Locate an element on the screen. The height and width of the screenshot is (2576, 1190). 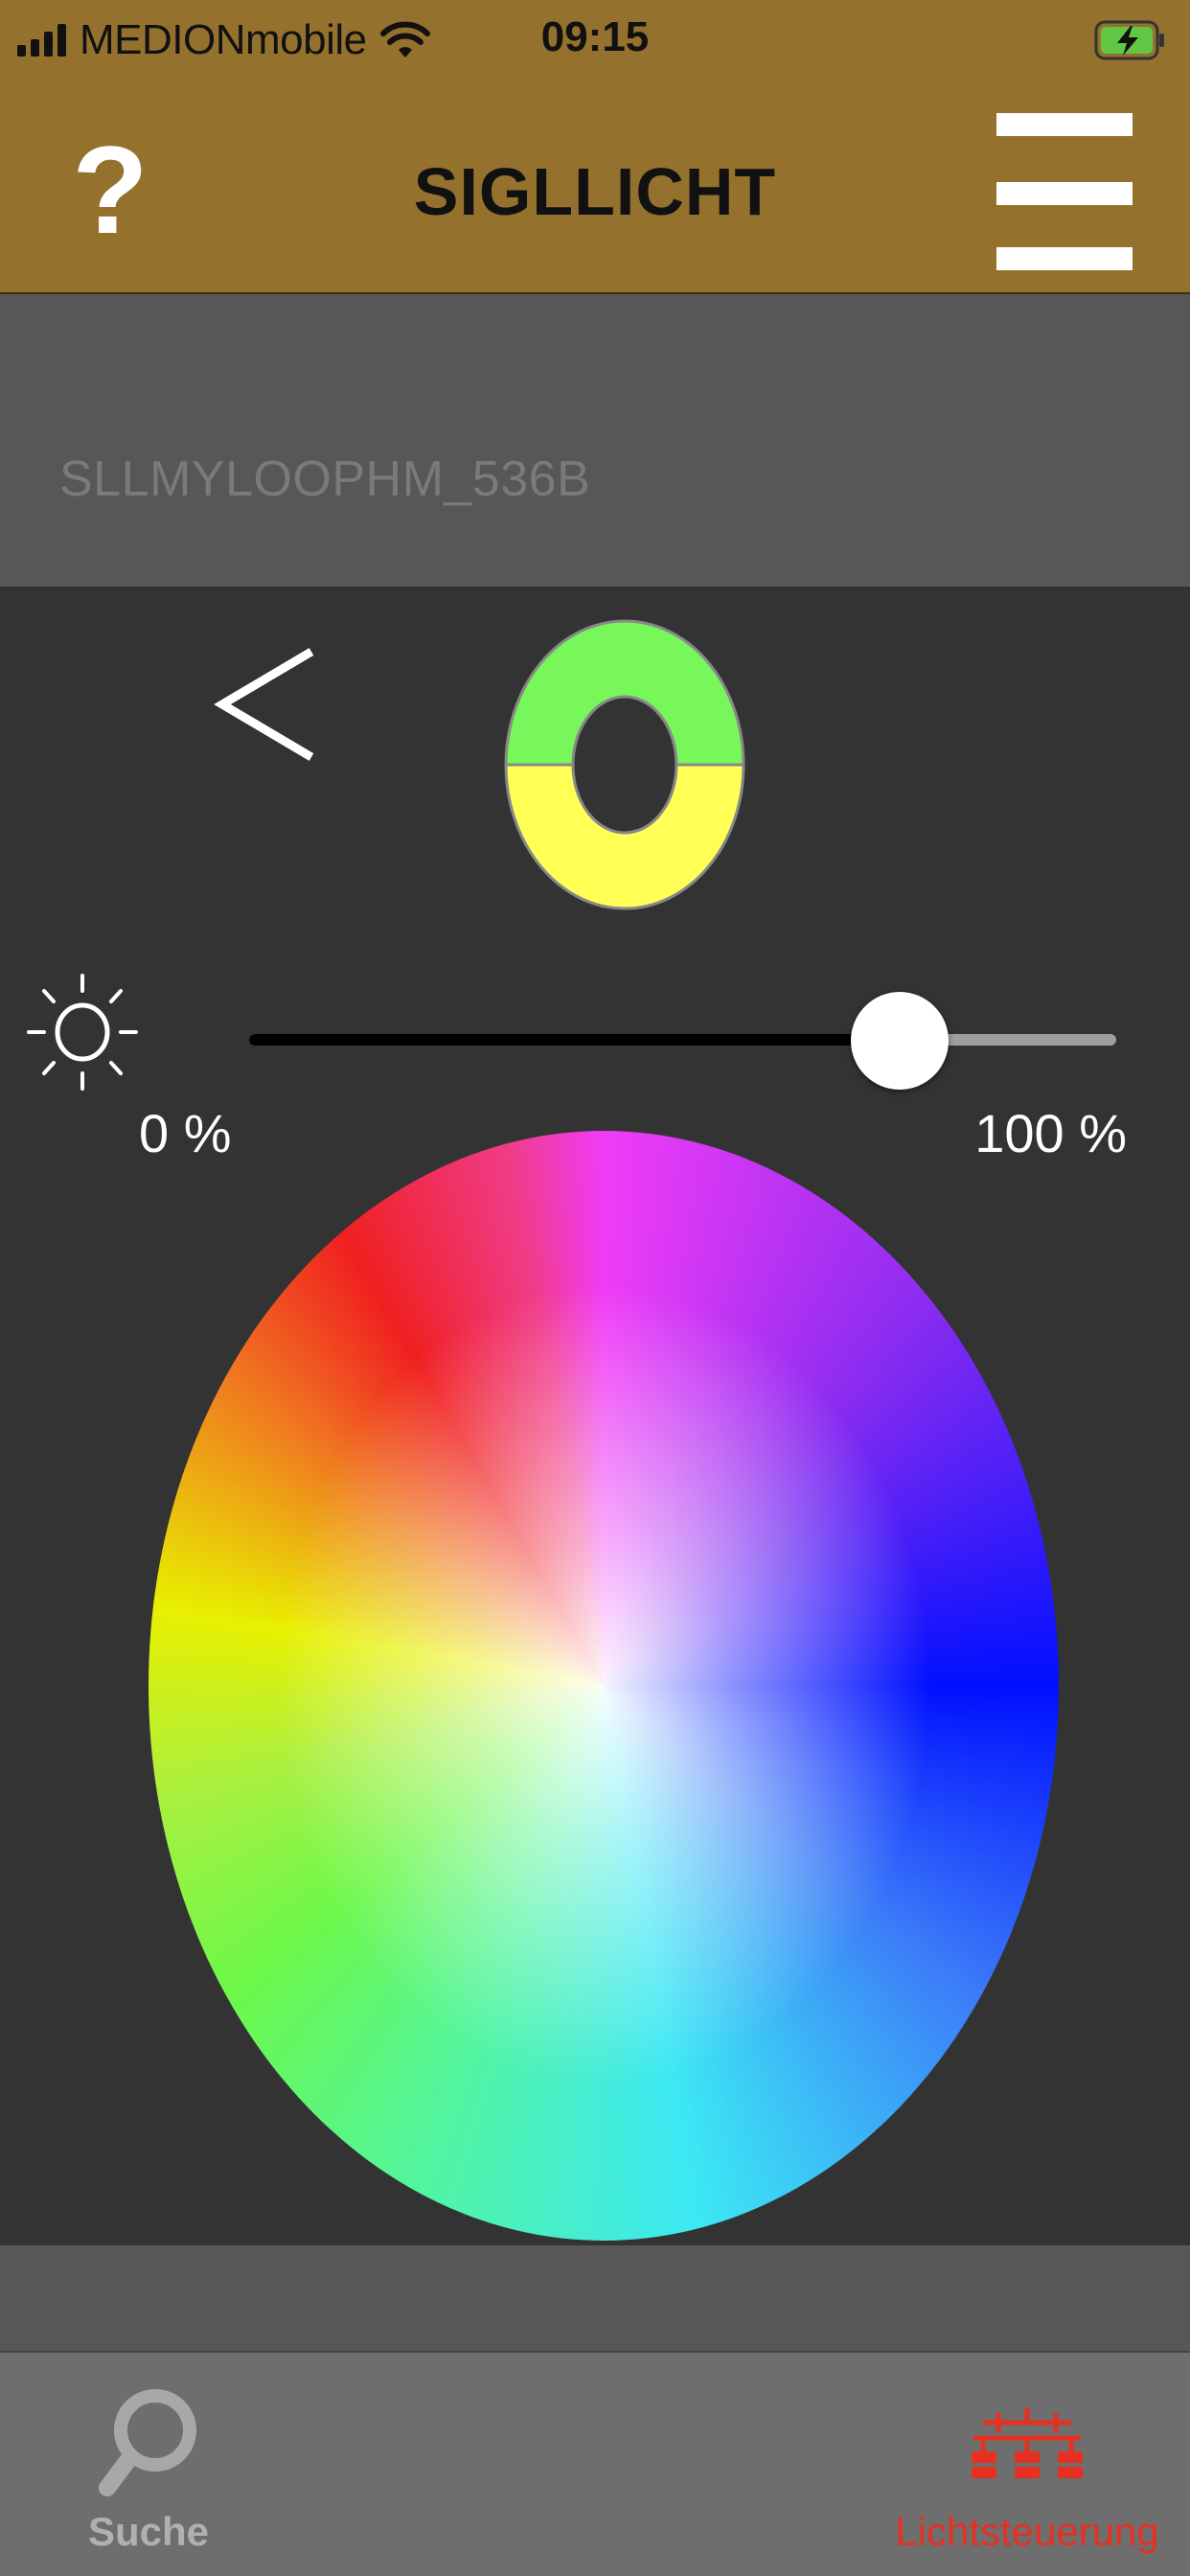
tab-search-label: Suche is located at coordinates (148, 2532).